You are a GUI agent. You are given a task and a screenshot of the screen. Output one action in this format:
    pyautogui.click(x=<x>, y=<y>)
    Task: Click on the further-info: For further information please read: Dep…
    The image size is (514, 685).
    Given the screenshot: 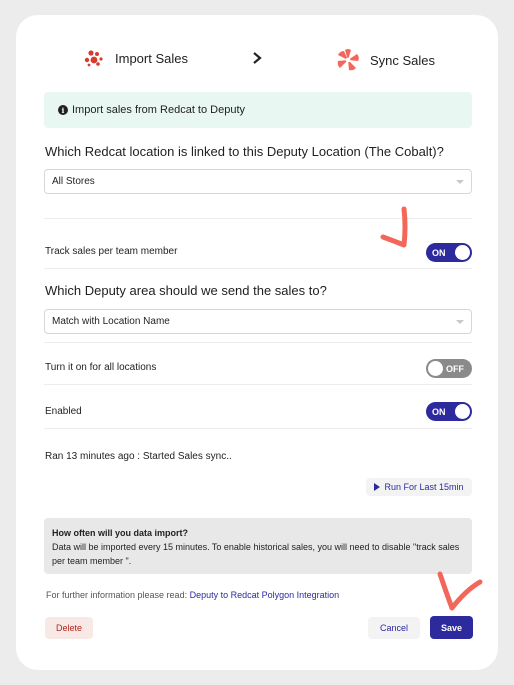 What is the action you would take?
    pyautogui.click(x=192, y=595)
    